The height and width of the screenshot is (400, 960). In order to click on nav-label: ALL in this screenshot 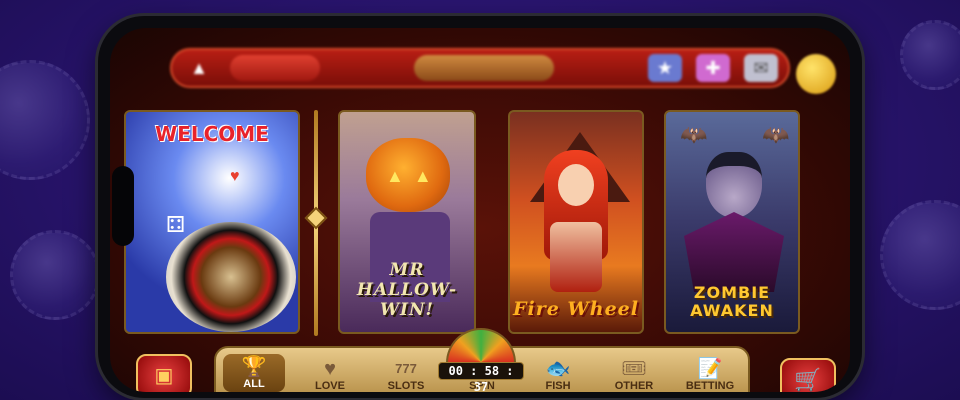, I will do `click(254, 384)`.